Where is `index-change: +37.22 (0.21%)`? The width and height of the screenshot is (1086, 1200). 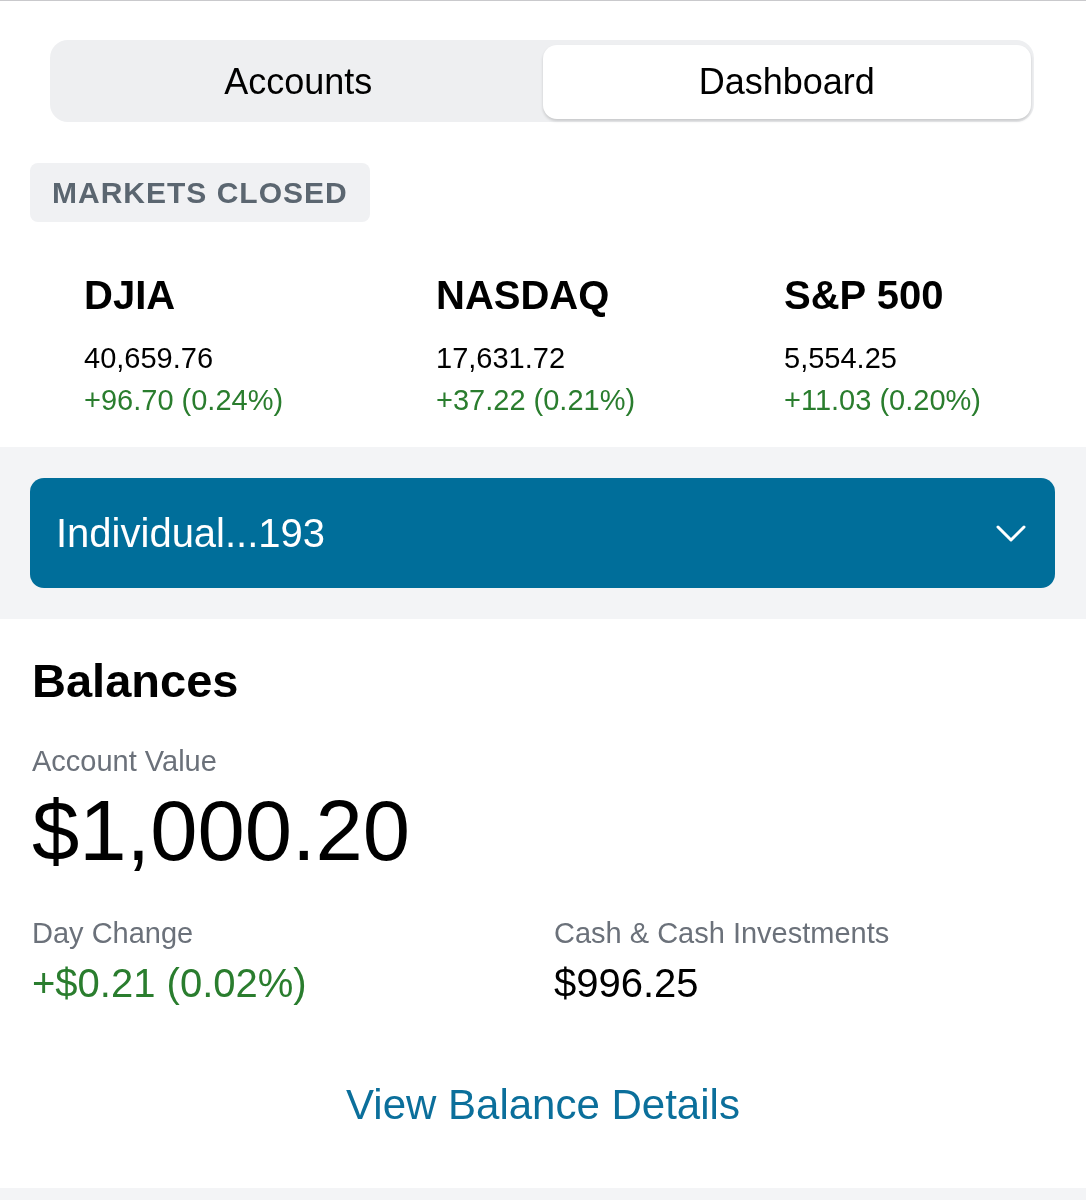
index-change: +37.22 (0.21%) is located at coordinates (536, 400).